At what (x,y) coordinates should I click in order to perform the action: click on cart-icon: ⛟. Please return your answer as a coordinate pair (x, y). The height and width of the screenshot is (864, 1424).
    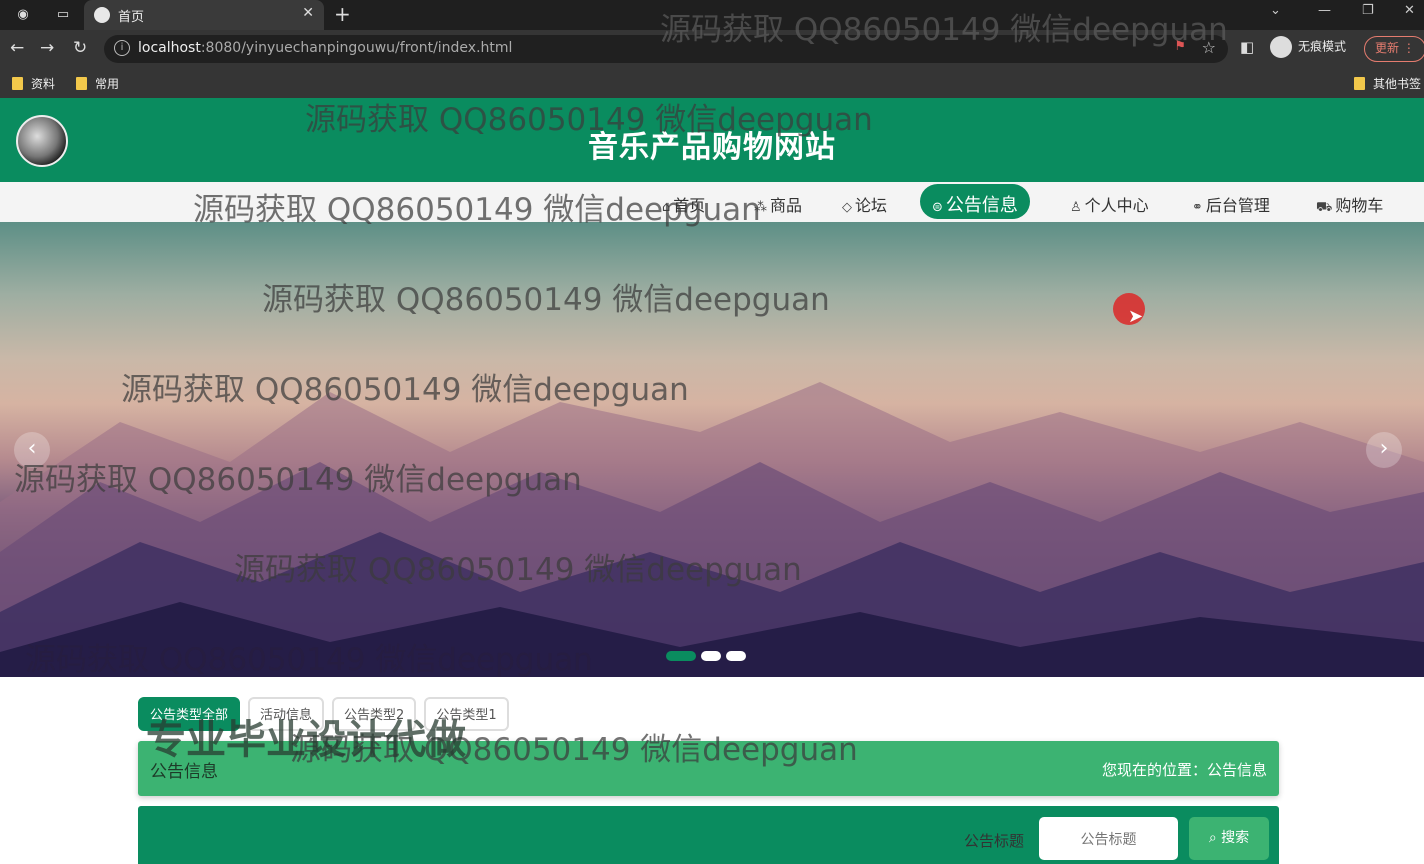
    Looking at the image, I should click on (1324, 207).